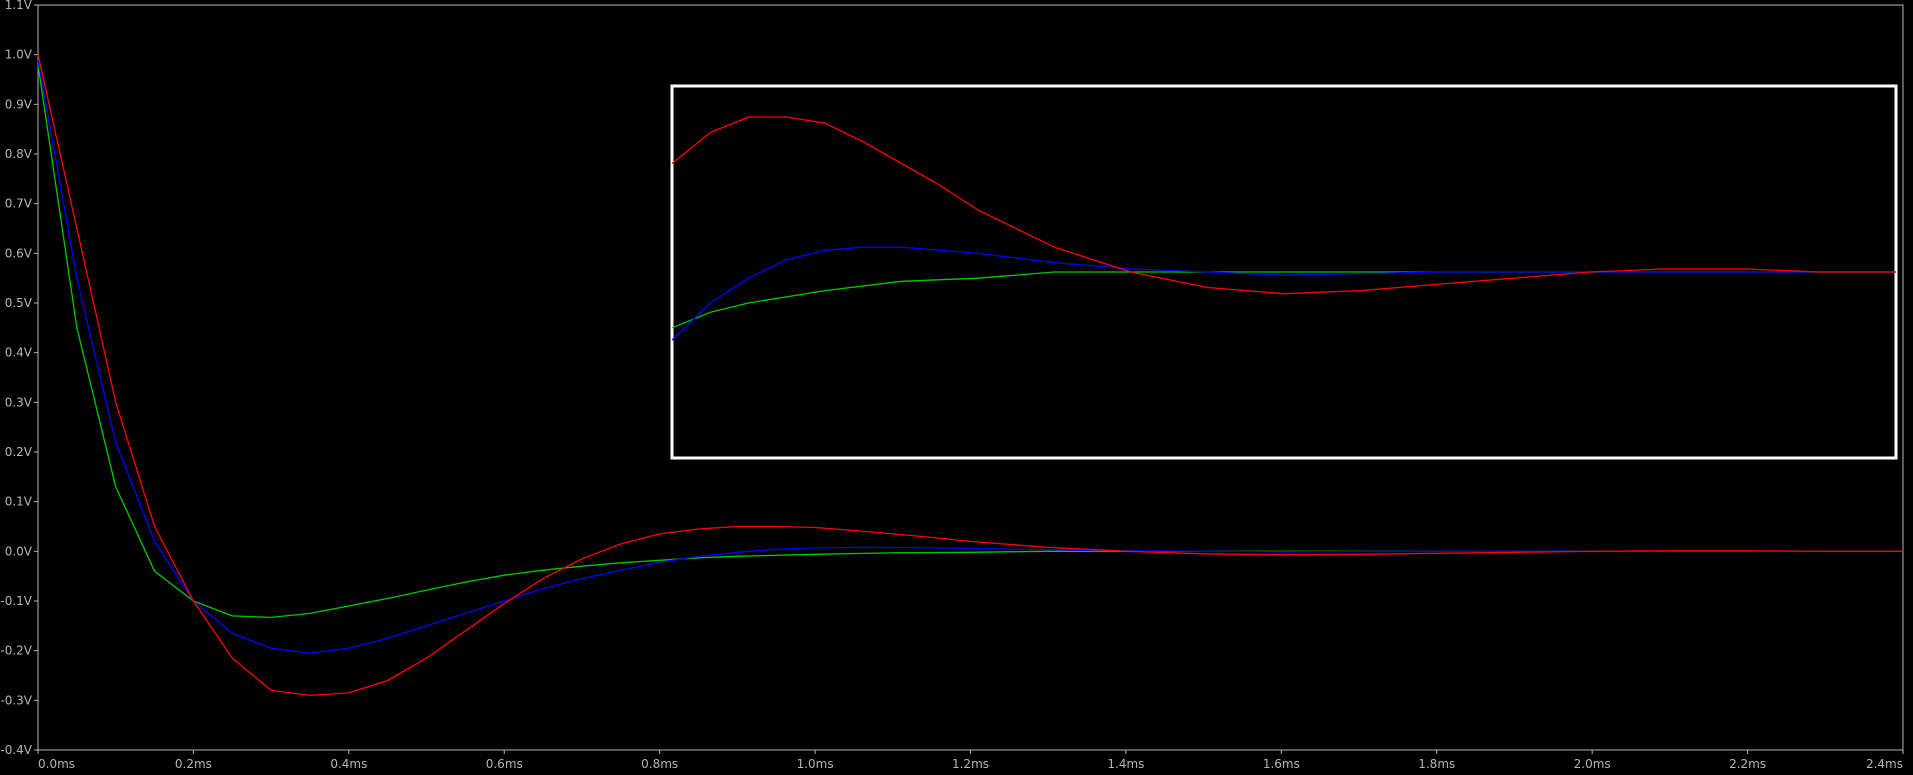 This screenshot has height=775, width=1913. I want to click on x-tick-label: 0.8ms, so click(659, 764).